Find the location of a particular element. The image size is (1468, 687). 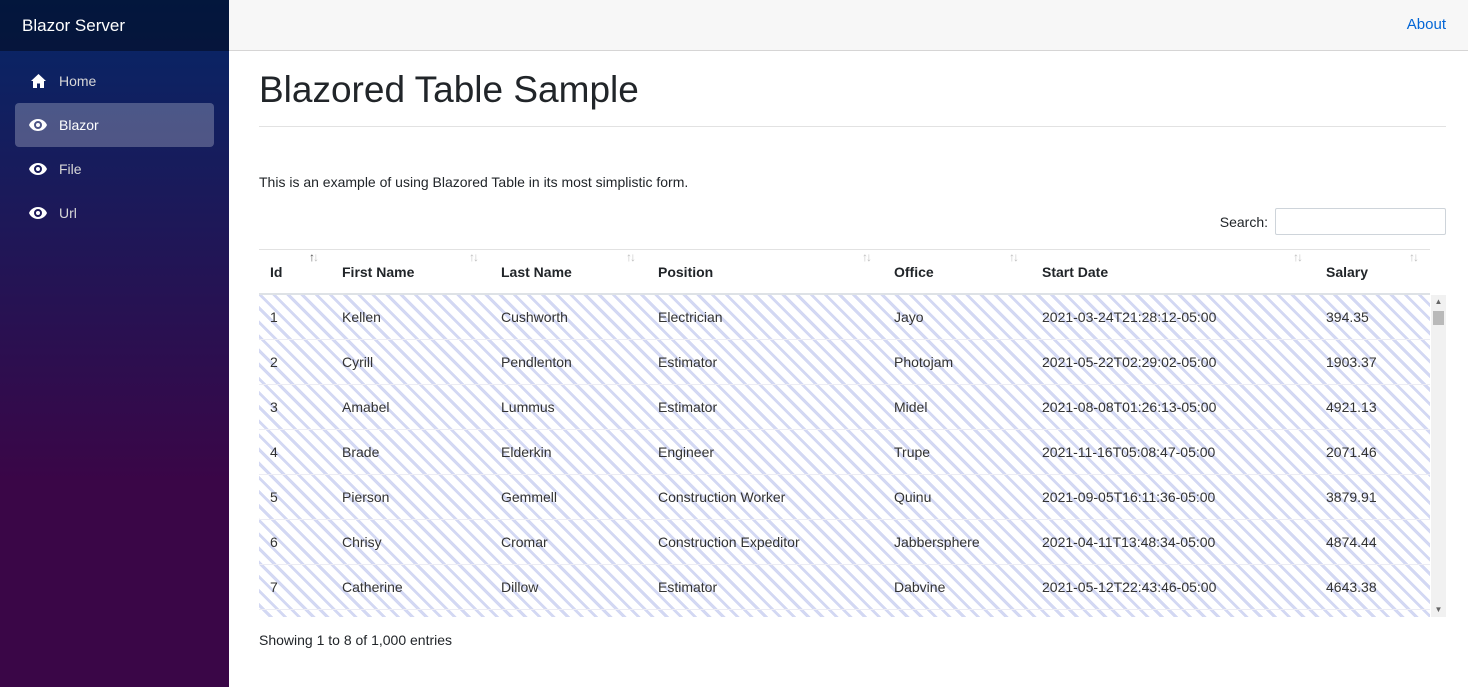

cell-position: Construction Worker is located at coordinates (722, 497).